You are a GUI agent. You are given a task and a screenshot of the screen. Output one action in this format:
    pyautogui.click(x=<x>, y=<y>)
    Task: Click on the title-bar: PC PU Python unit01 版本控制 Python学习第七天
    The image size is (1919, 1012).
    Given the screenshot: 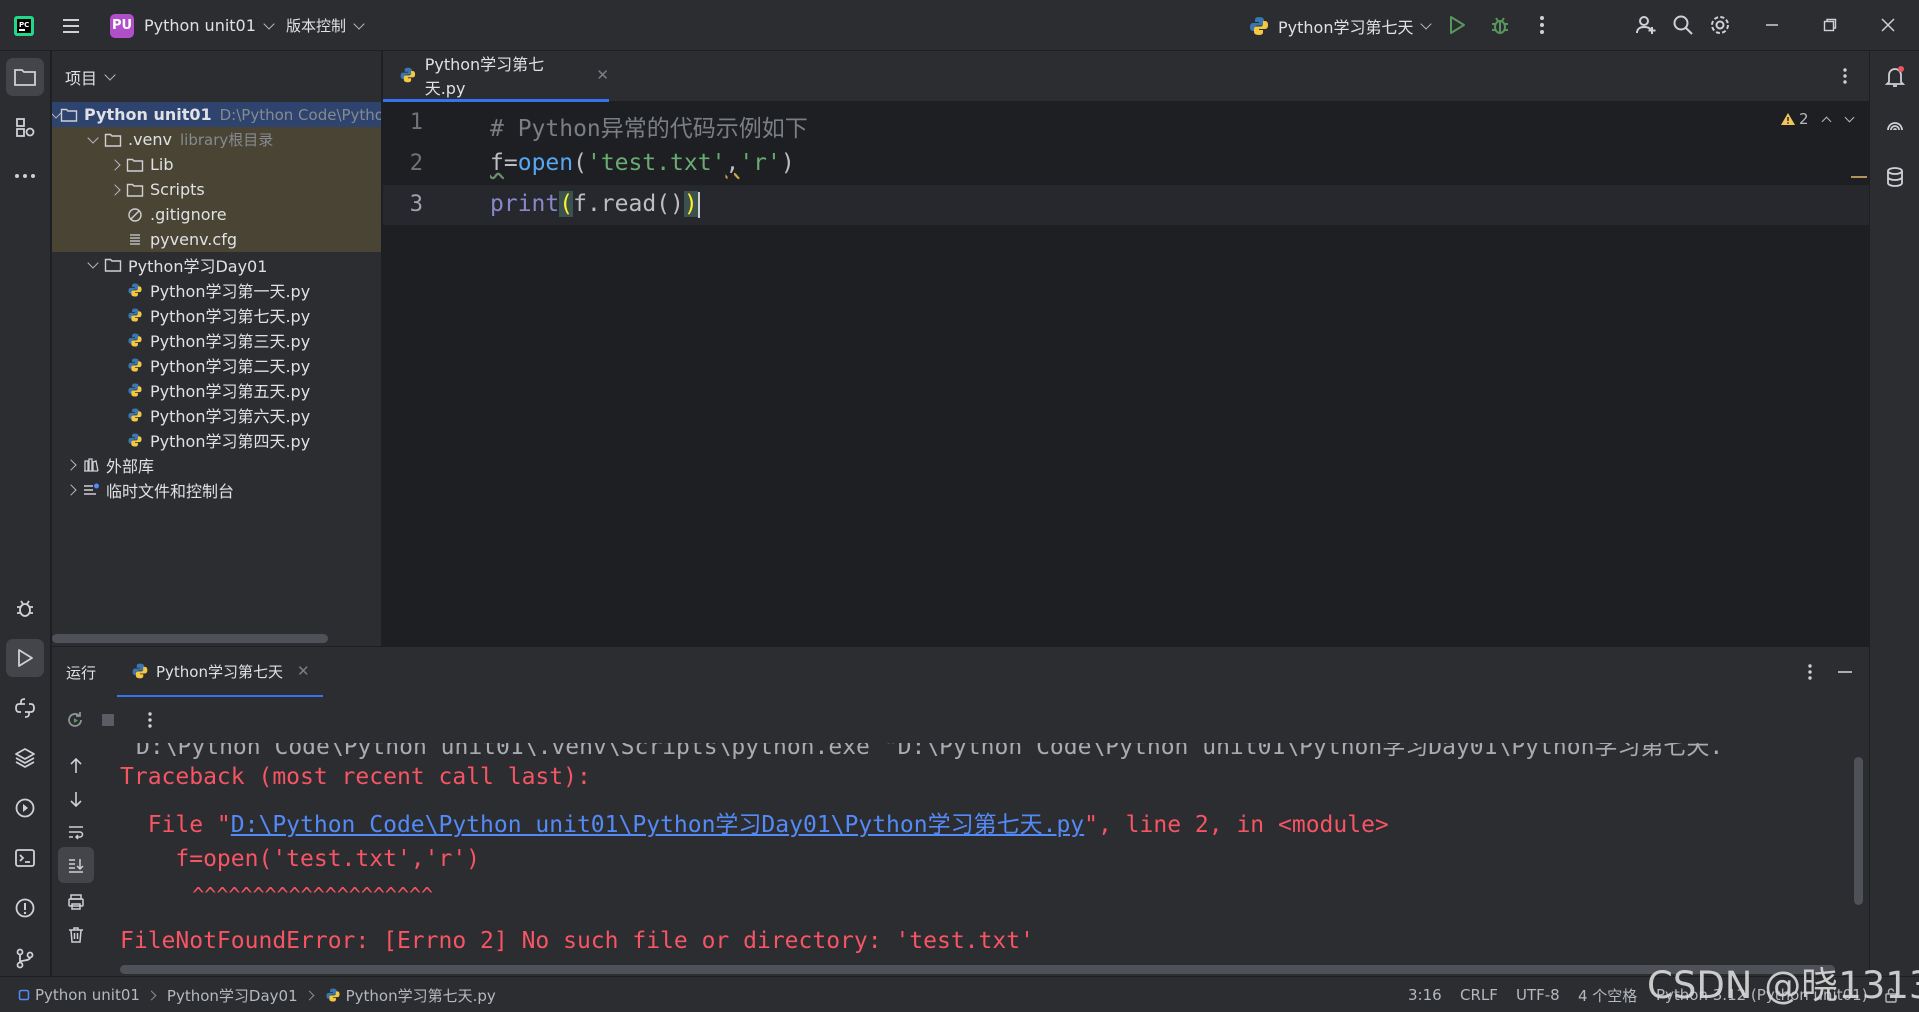 What is the action you would take?
    pyautogui.click(x=959, y=25)
    